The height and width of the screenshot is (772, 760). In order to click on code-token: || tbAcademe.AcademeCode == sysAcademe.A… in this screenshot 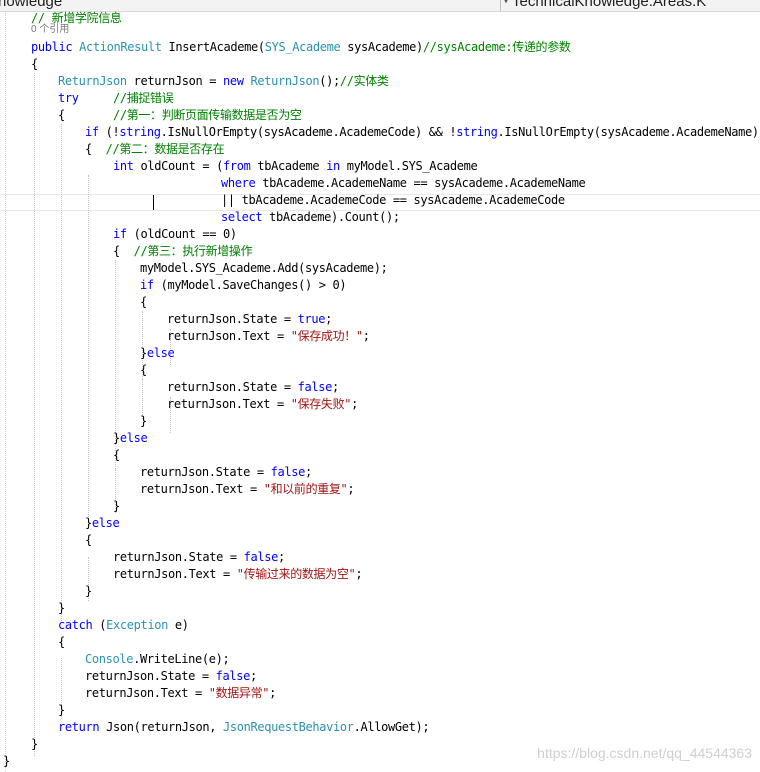, I will do `click(393, 200)`.